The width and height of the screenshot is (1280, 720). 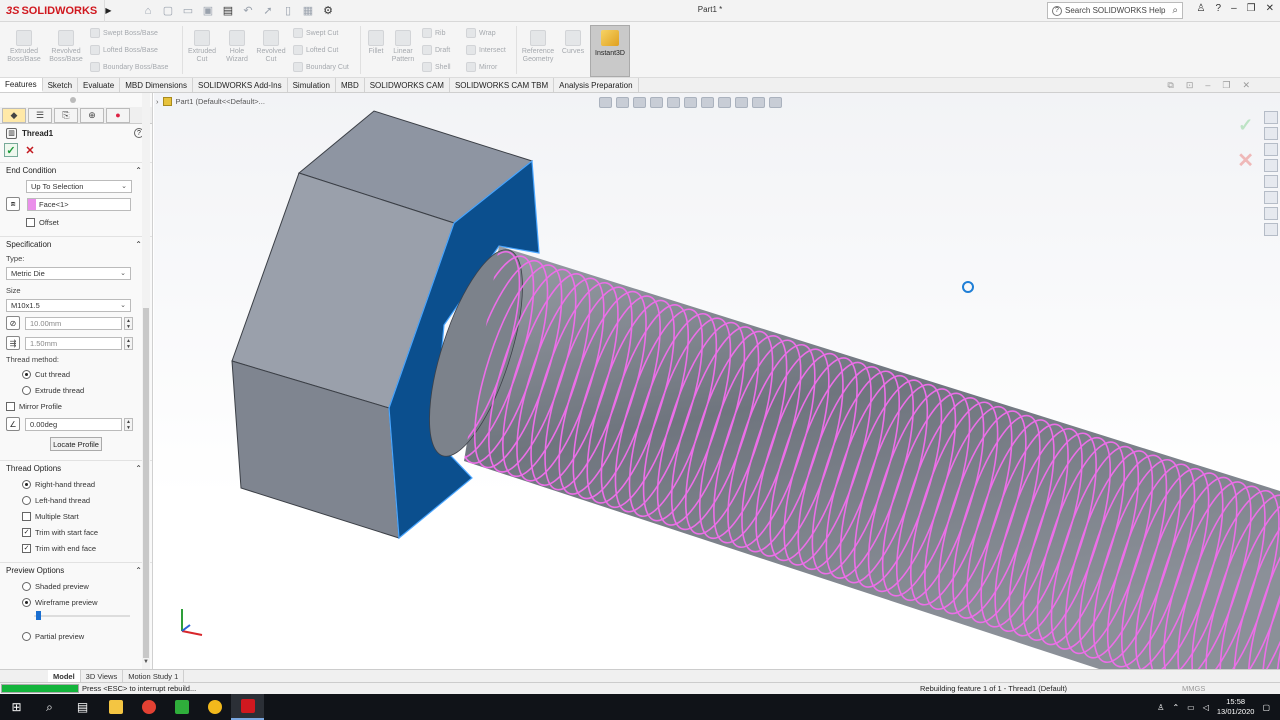 I want to click on reference-geometry-button: Reference Geometry, so click(x=538, y=47).